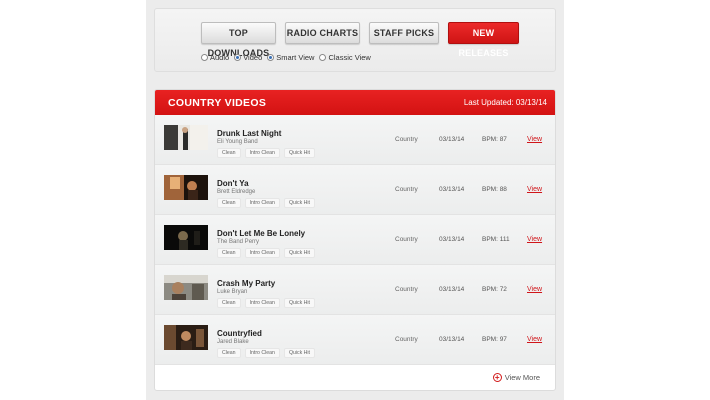  Describe the element at coordinates (349, 57) in the screenshot. I see `classic-view-label: Classic View` at that location.